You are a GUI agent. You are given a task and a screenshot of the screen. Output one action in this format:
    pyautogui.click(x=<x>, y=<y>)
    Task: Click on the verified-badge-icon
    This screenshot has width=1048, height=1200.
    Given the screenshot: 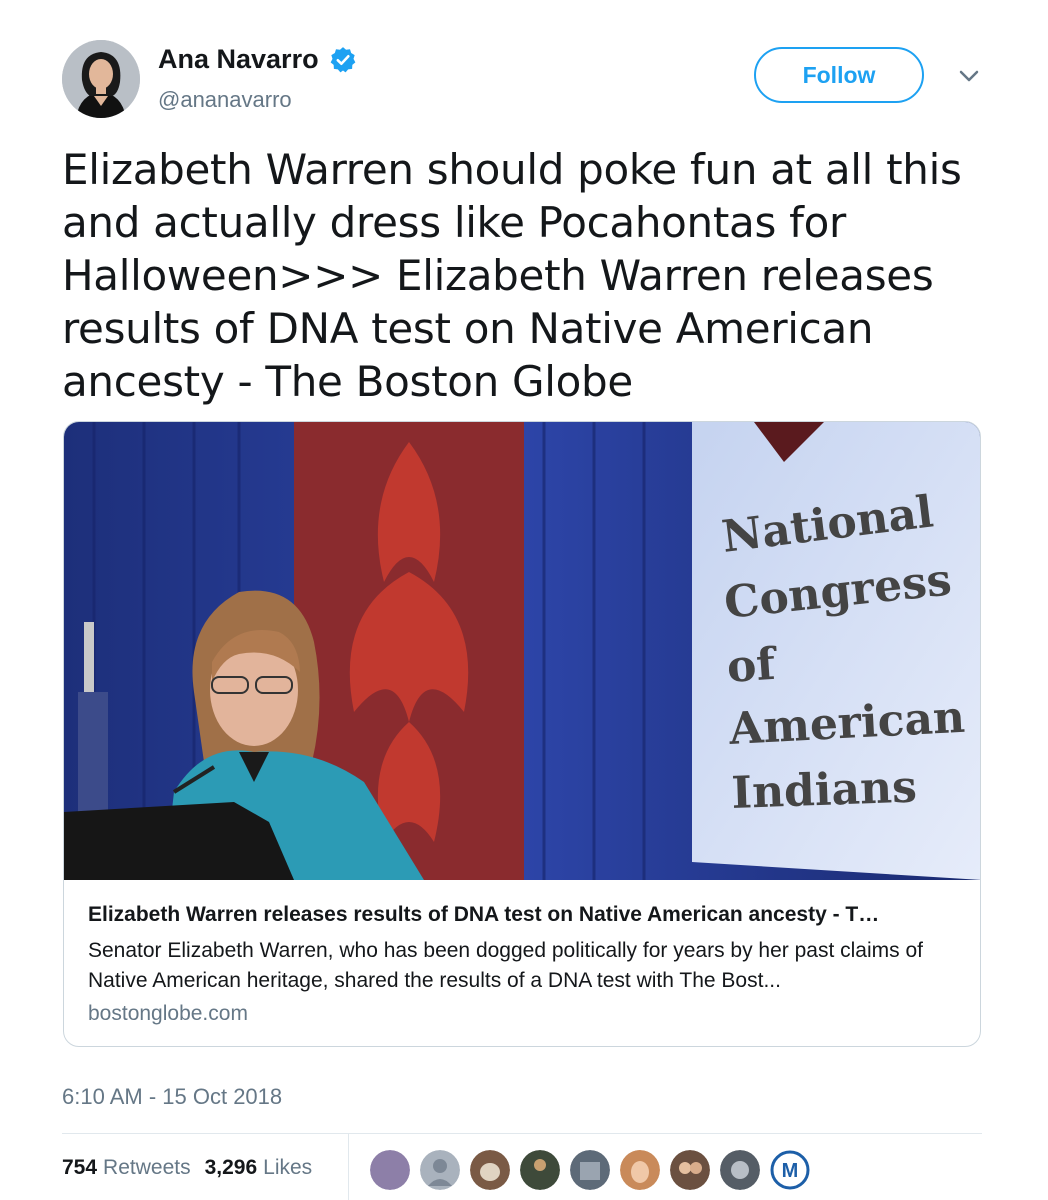 What is the action you would take?
    pyautogui.click(x=342, y=59)
    